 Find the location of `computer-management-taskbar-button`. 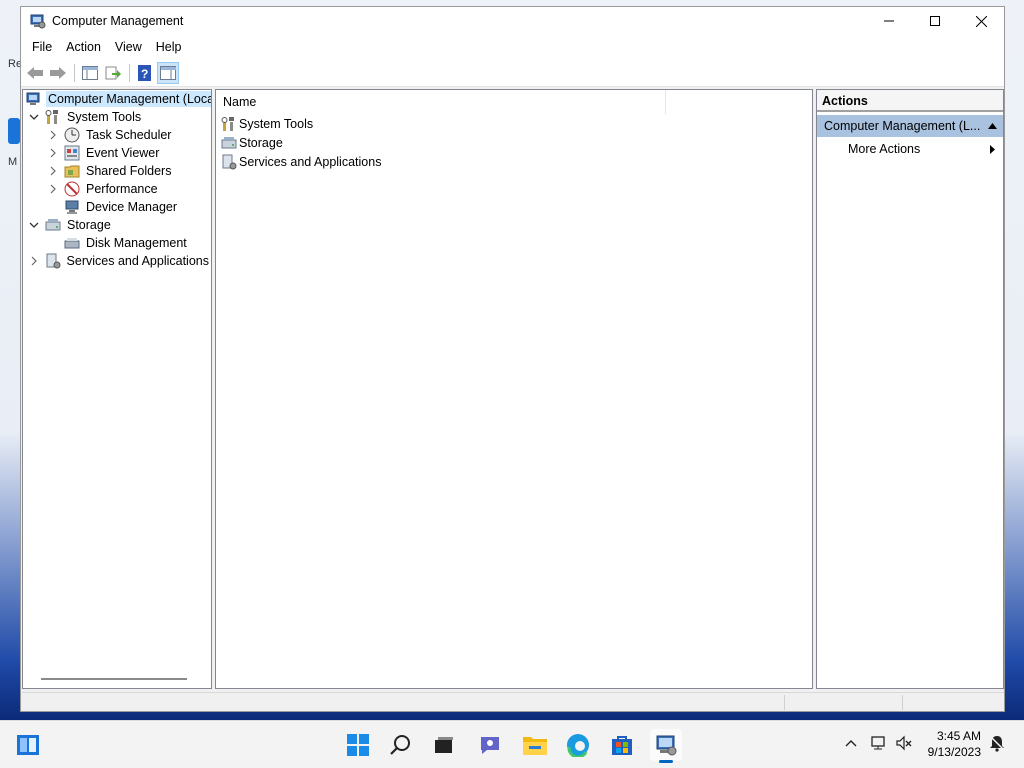

computer-management-taskbar-button is located at coordinates (666, 746).